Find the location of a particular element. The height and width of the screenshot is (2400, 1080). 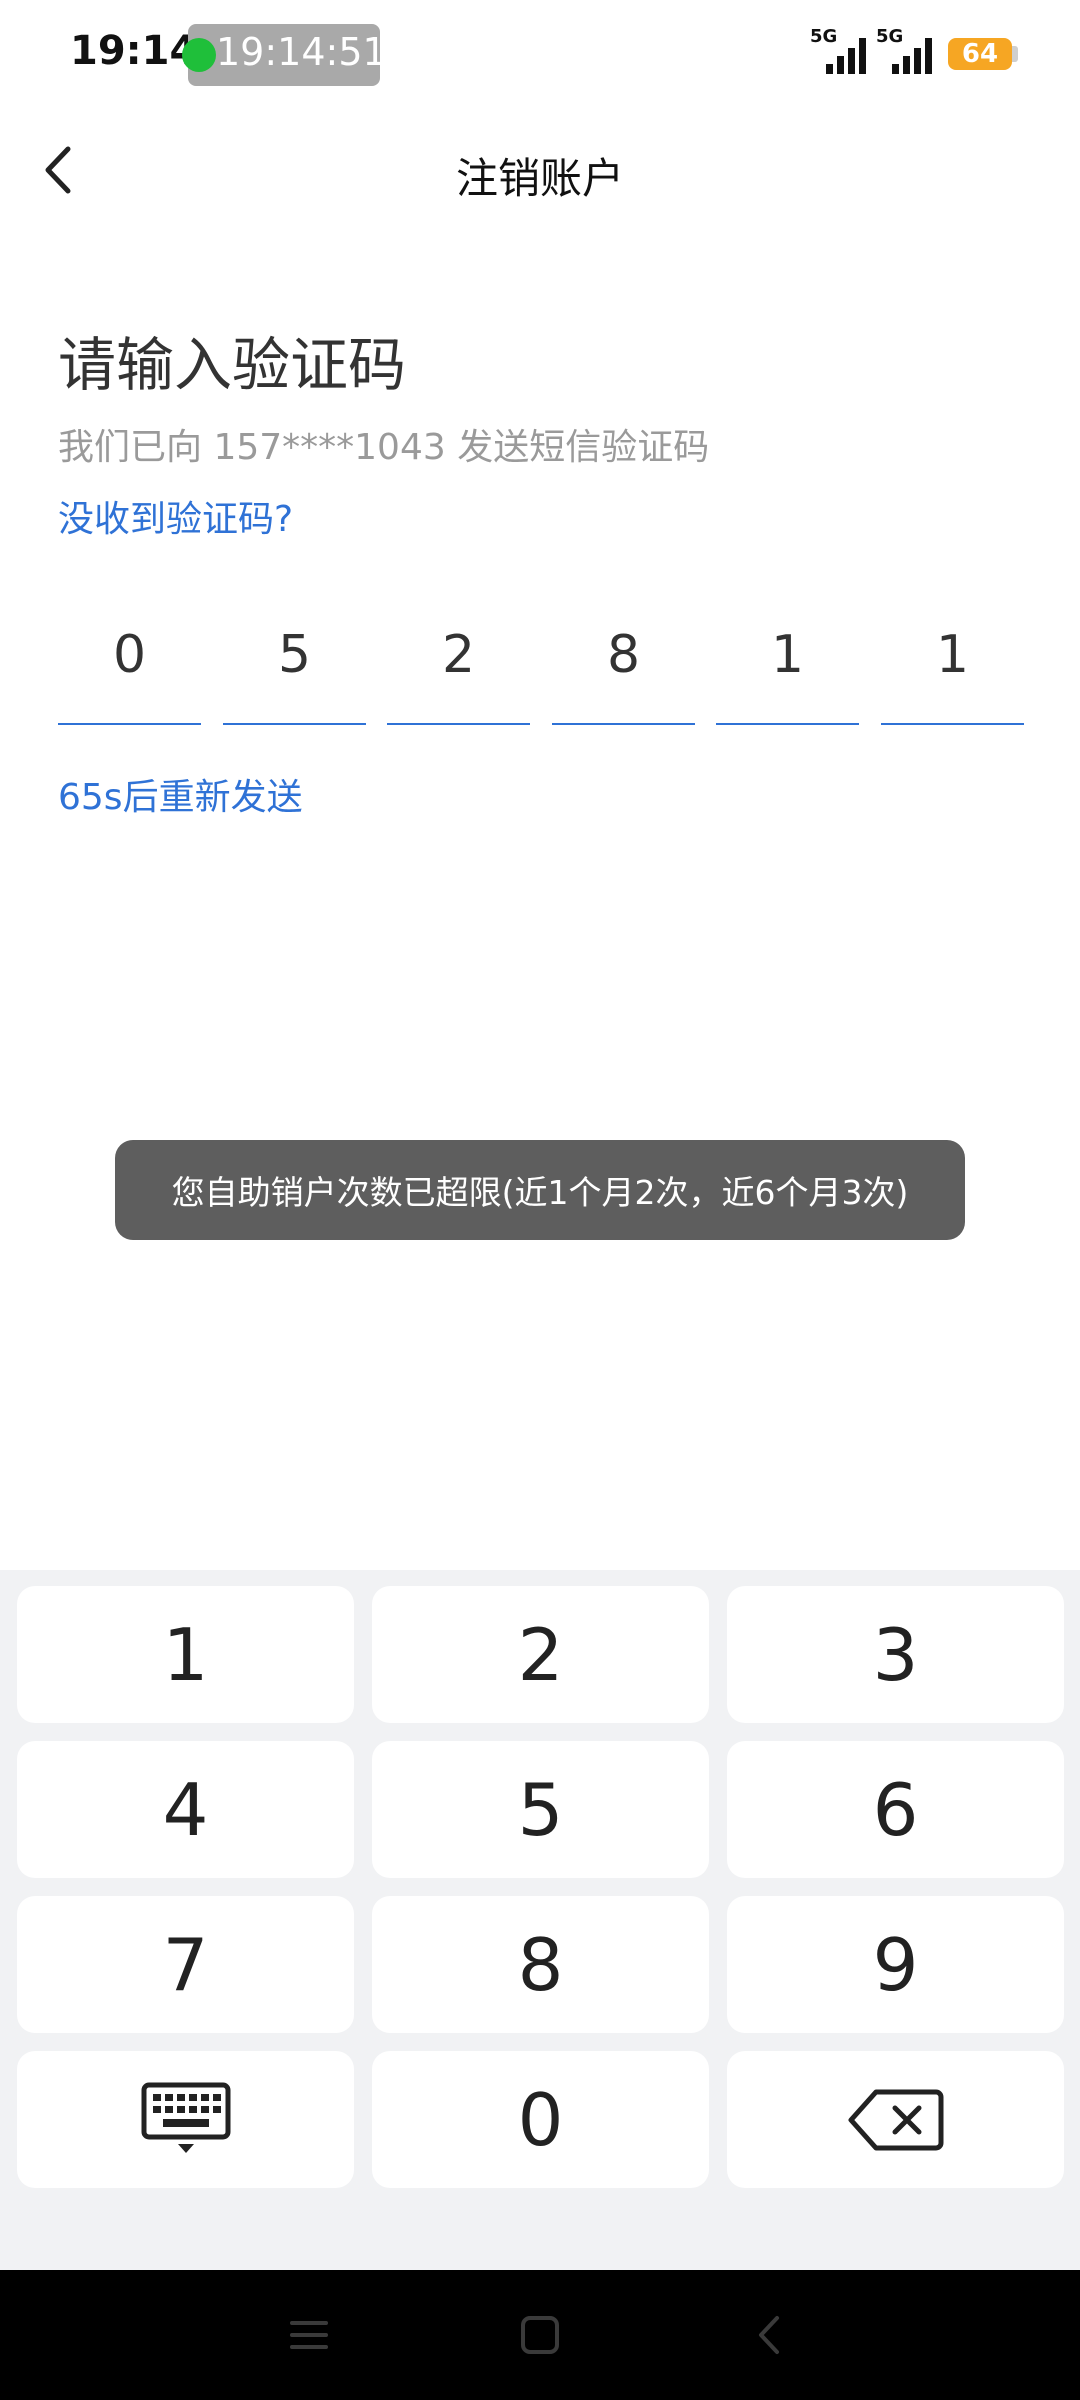

system-navigation-bar is located at coordinates (540, 2335).